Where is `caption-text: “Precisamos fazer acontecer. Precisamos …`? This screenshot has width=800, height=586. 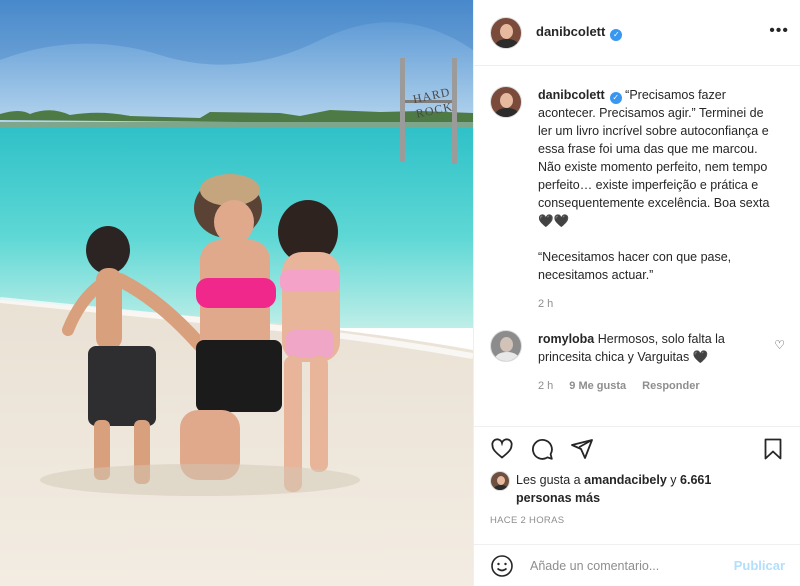 caption-text: “Precisamos fazer acontecer. Precisamos … is located at coordinates (654, 185).